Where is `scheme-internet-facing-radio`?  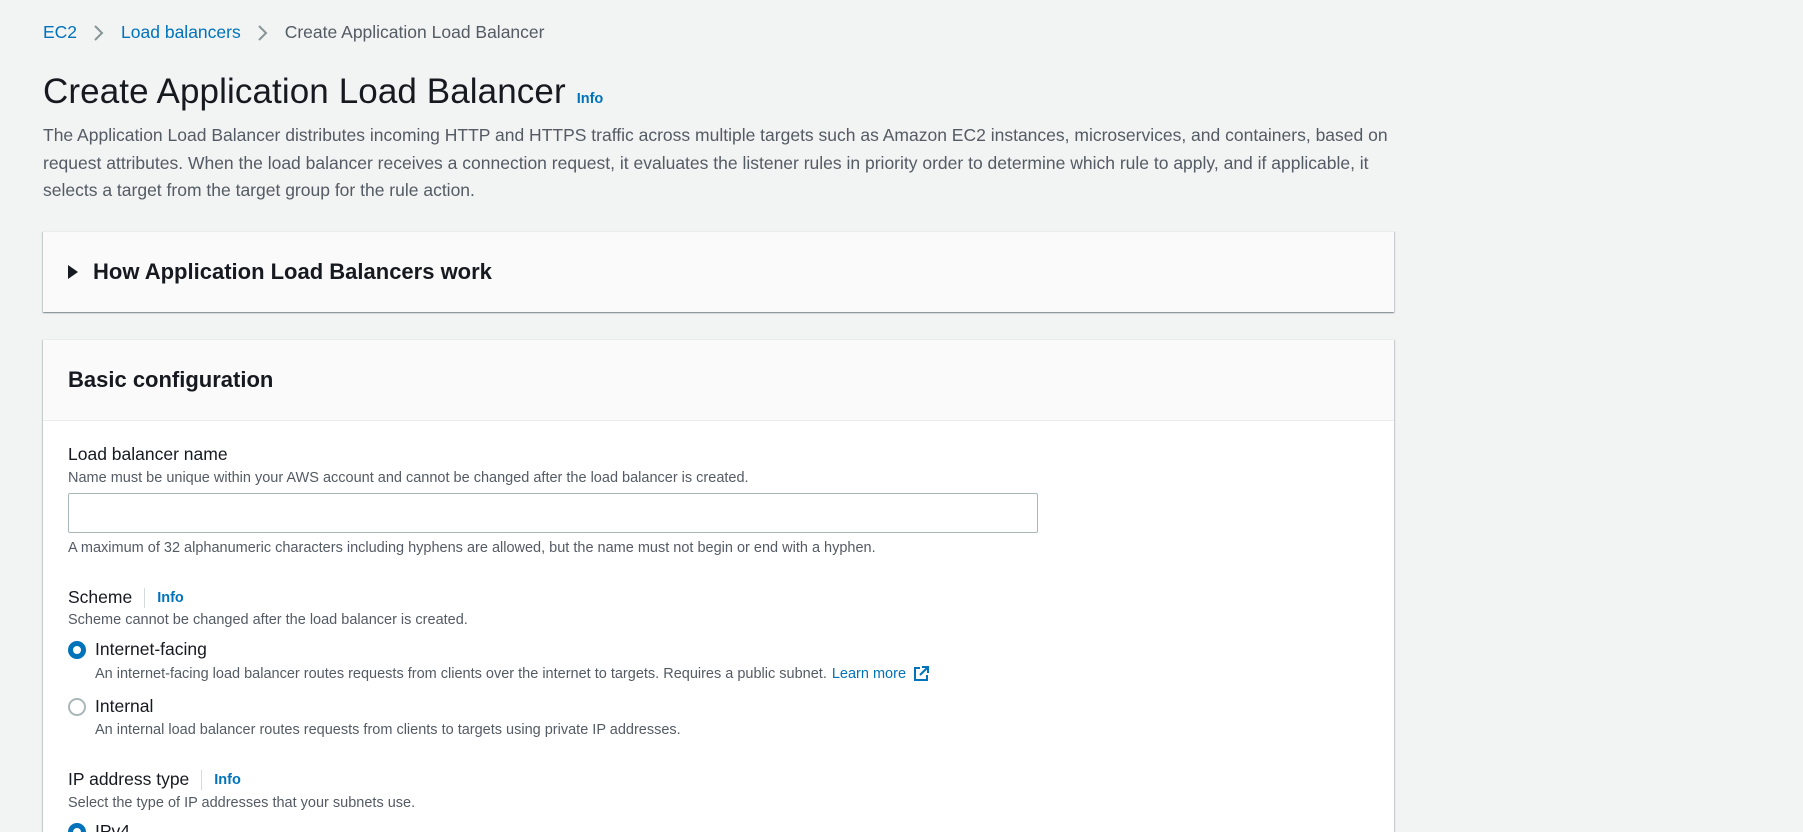 scheme-internet-facing-radio is located at coordinates (77, 650).